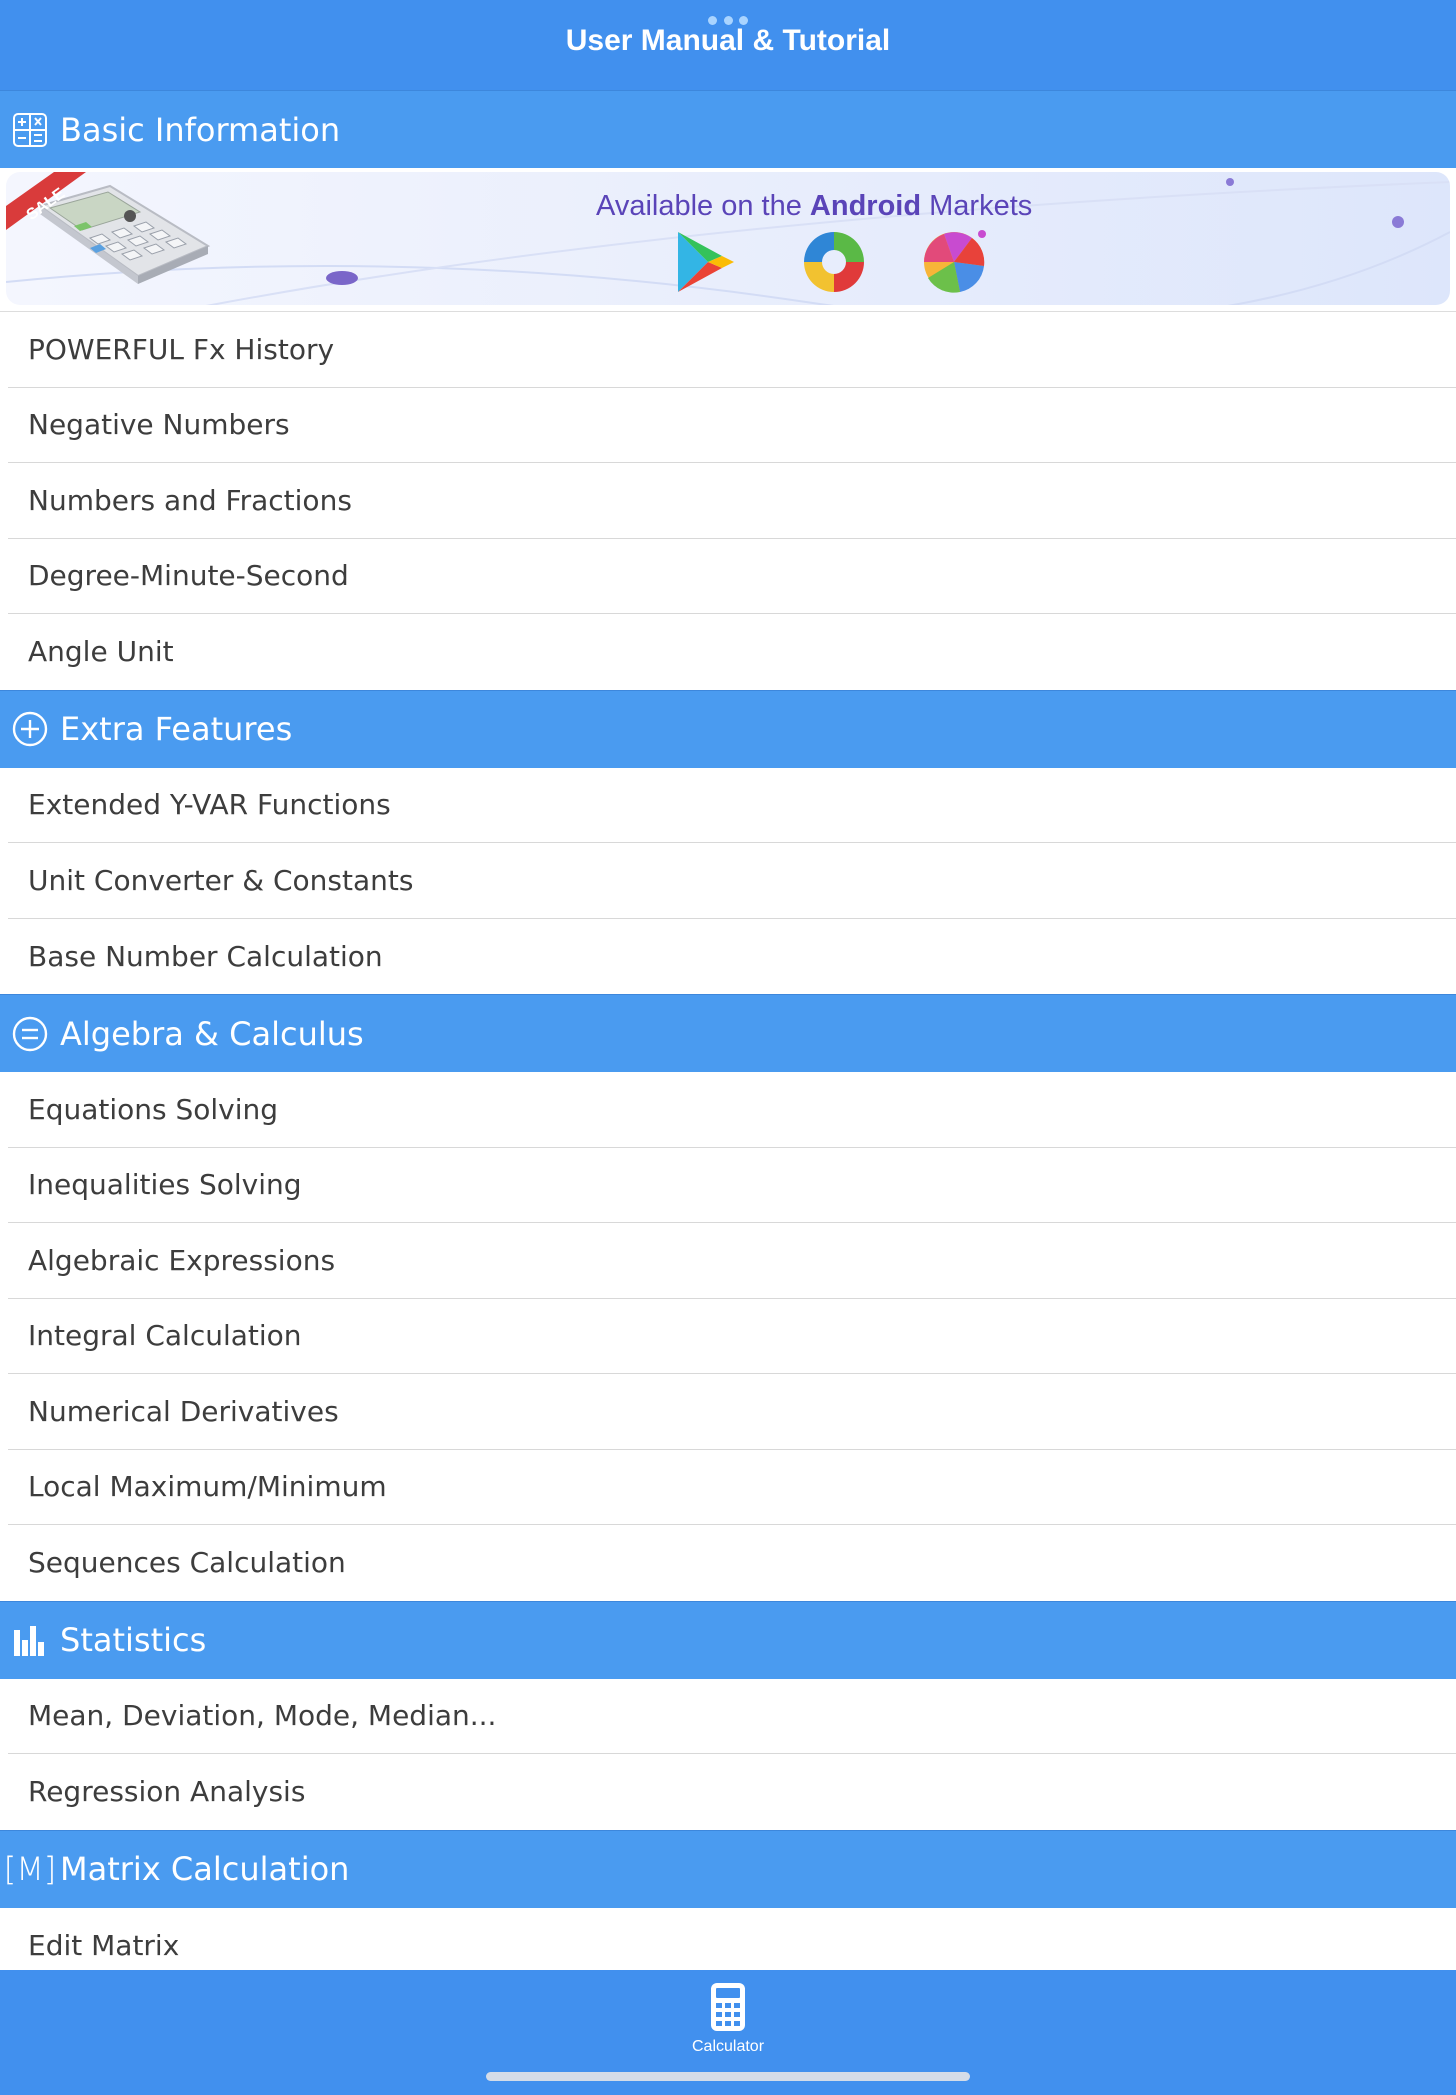 The height and width of the screenshot is (2095, 1456). I want to click on top-bar: User Manual & Tutorial, so click(728, 45).